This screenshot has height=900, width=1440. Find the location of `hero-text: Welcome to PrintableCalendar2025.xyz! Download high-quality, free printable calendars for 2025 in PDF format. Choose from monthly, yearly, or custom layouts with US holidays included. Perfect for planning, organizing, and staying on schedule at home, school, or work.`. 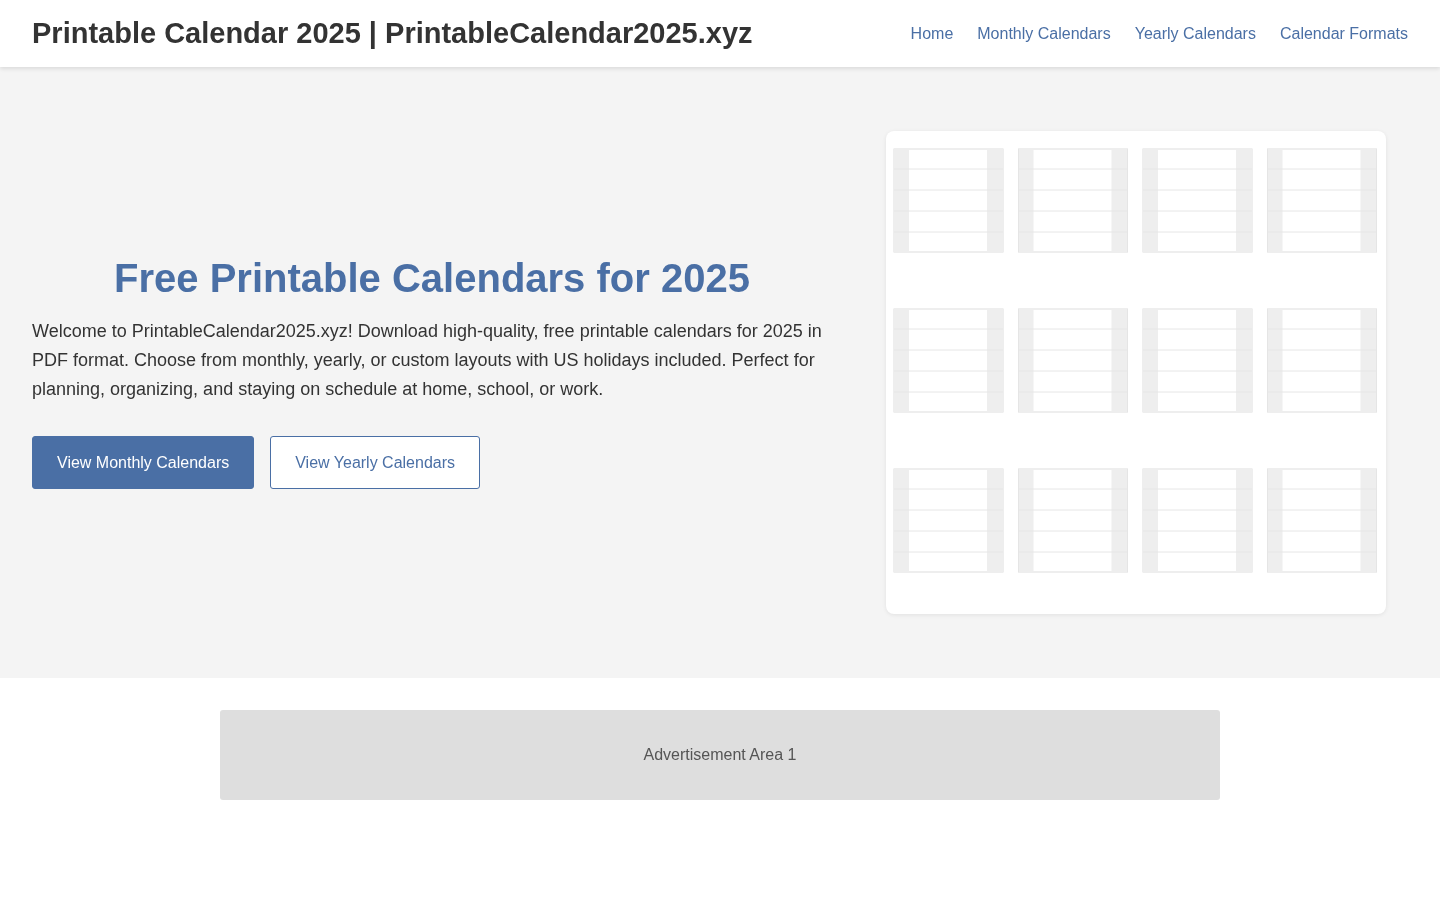

hero-text: Welcome to PrintableCalendar2025.xyz! Download high-quality, free printable calendars for 2025 in PDF format. Choose from monthly, yearly, or custom layouts with US holidays included. Perfect for planning, organizing, and staying on schedule at home, school, or work. is located at coordinates (427, 360).